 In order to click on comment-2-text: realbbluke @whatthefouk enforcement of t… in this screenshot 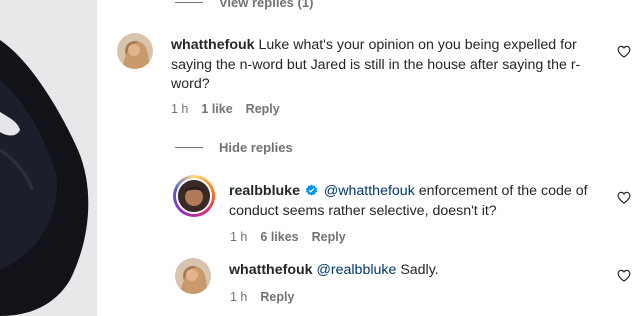, I will do `click(419, 201)`.